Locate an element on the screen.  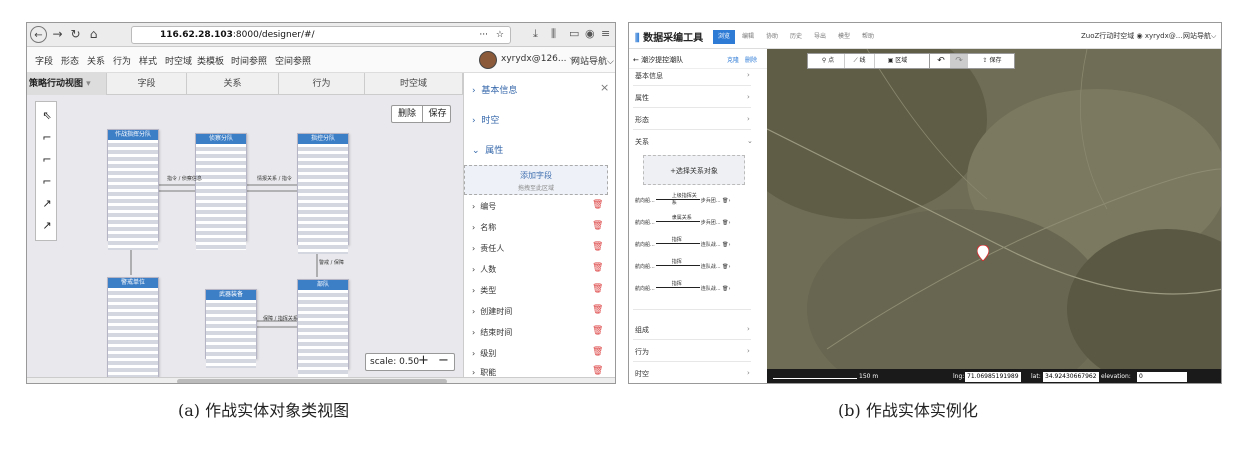
delete-link: 删除 is located at coordinates (751, 59).